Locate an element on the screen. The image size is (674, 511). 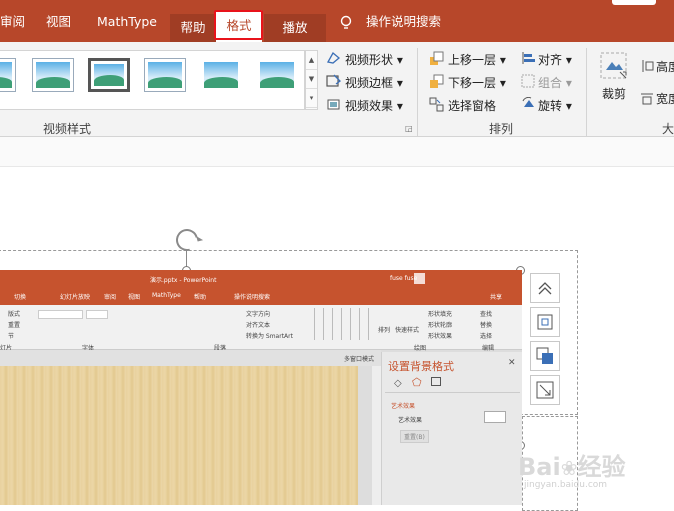
inner-label: 查找 is located at coordinates (486, 314).